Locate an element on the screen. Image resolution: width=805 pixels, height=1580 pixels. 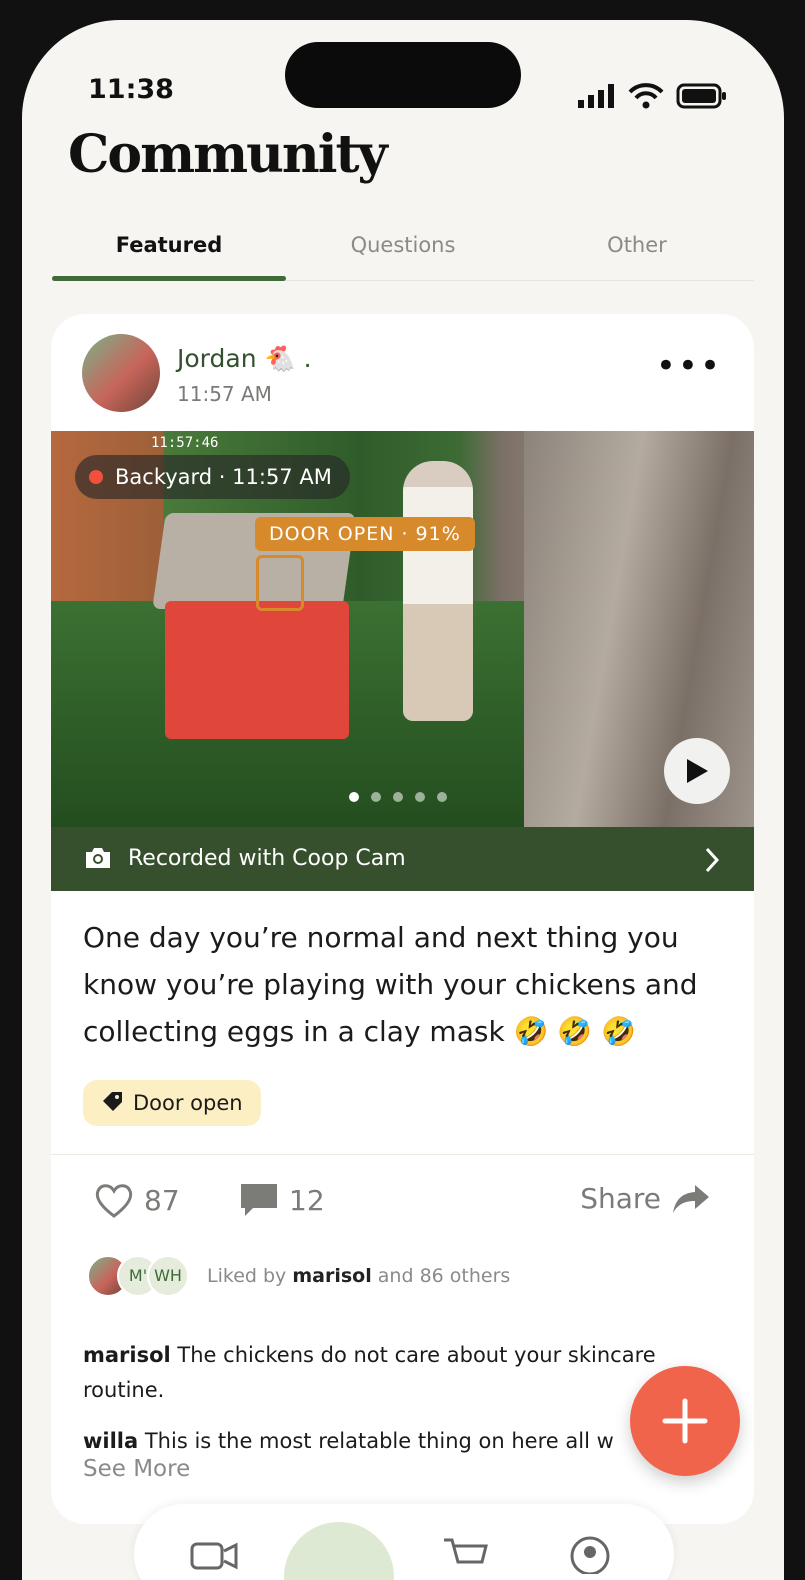
status-time: 11:38 is located at coordinates (131, 89).